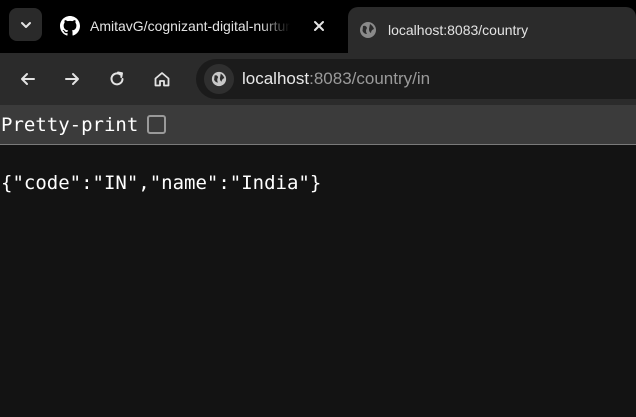 This screenshot has height=417, width=636. I want to click on tab-title: AmitavG/cognizant-digital-nurture, so click(190, 26).